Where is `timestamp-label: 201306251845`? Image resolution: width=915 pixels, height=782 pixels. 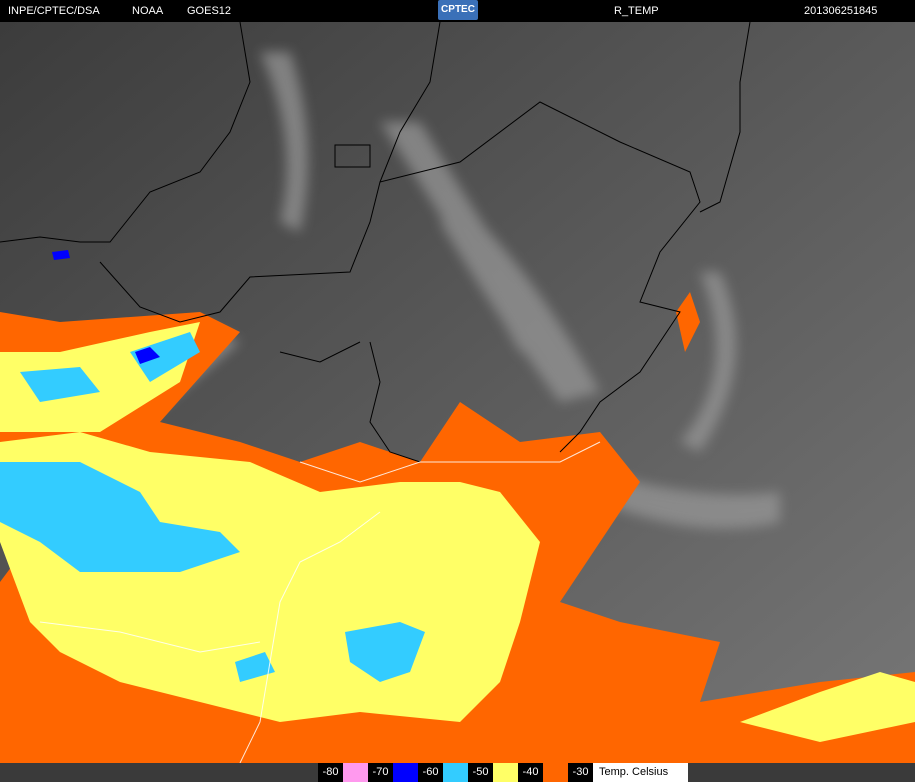 timestamp-label: 201306251845 is located at coordinates (841, 11).